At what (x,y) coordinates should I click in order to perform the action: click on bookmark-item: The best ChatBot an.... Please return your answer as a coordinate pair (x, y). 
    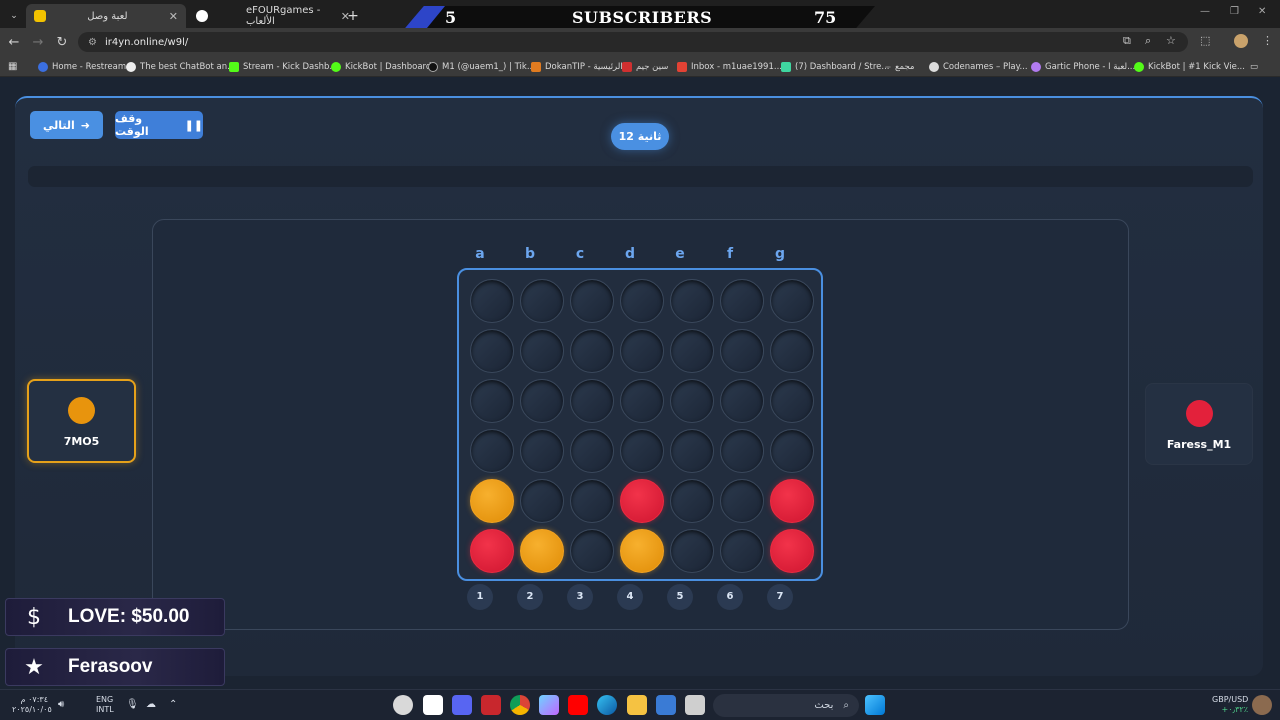
    Looking at the image, I should click on (180, 66).